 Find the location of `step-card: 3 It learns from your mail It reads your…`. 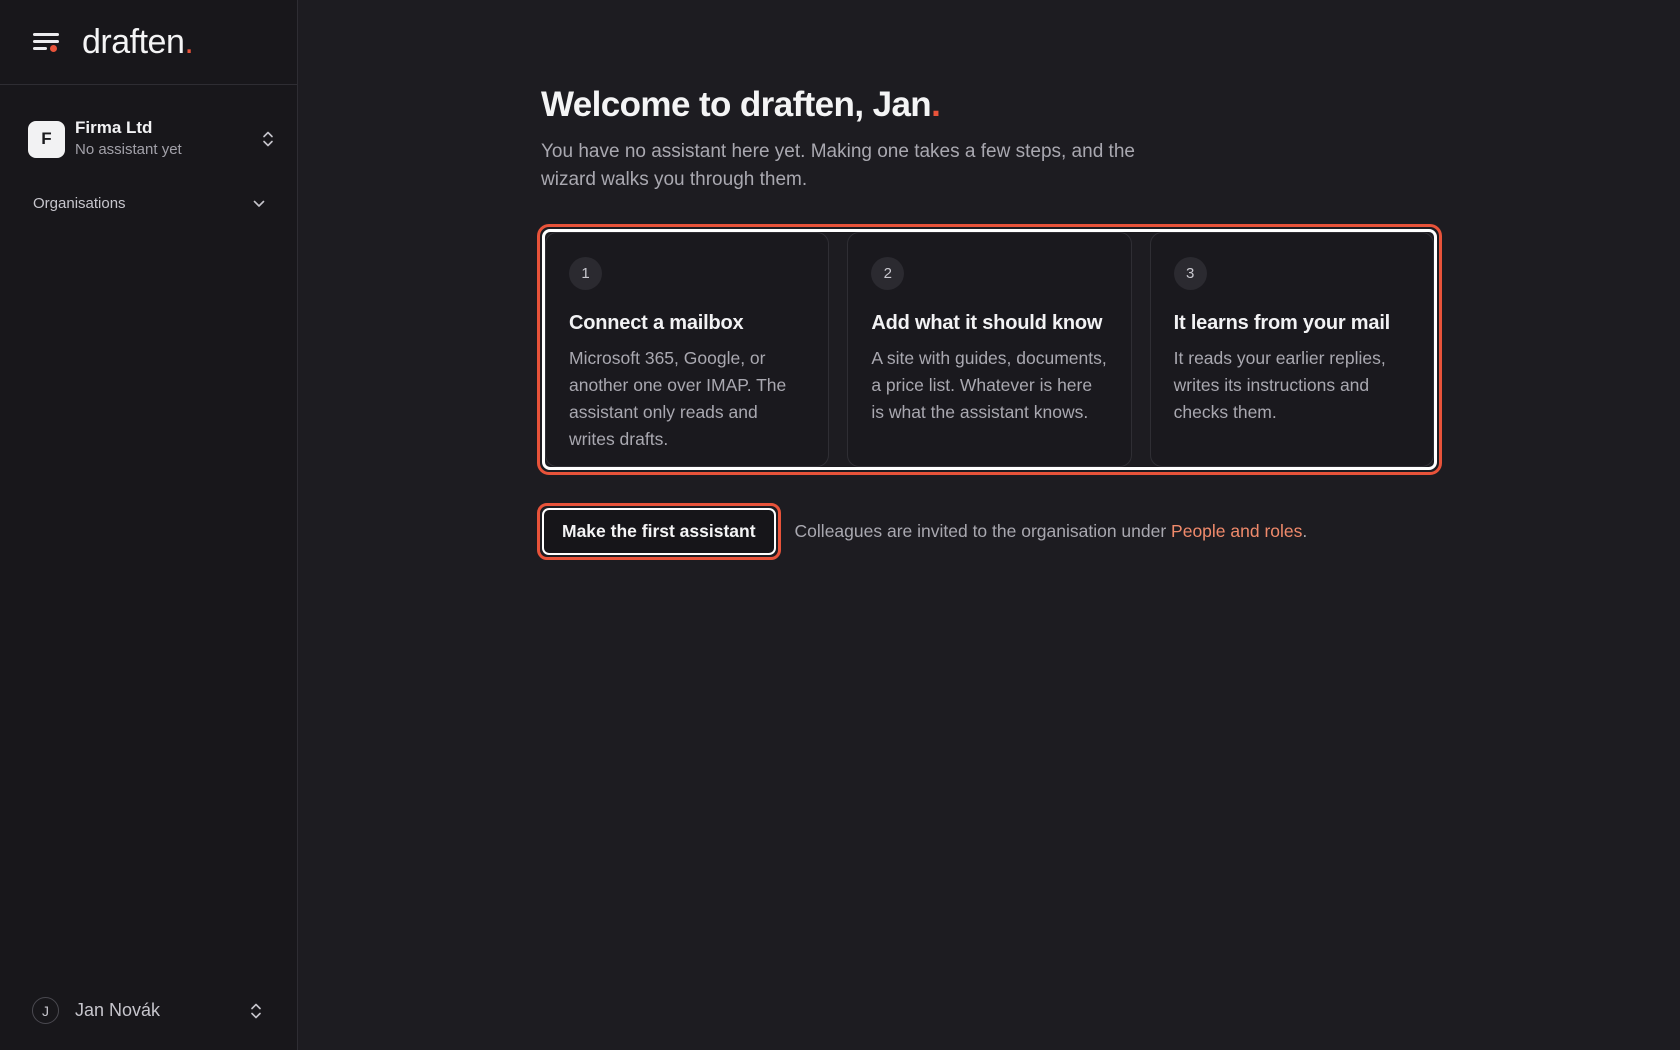

step-card: 3 It learns from your mail It reads your… is located at coordinates (1291, 349).